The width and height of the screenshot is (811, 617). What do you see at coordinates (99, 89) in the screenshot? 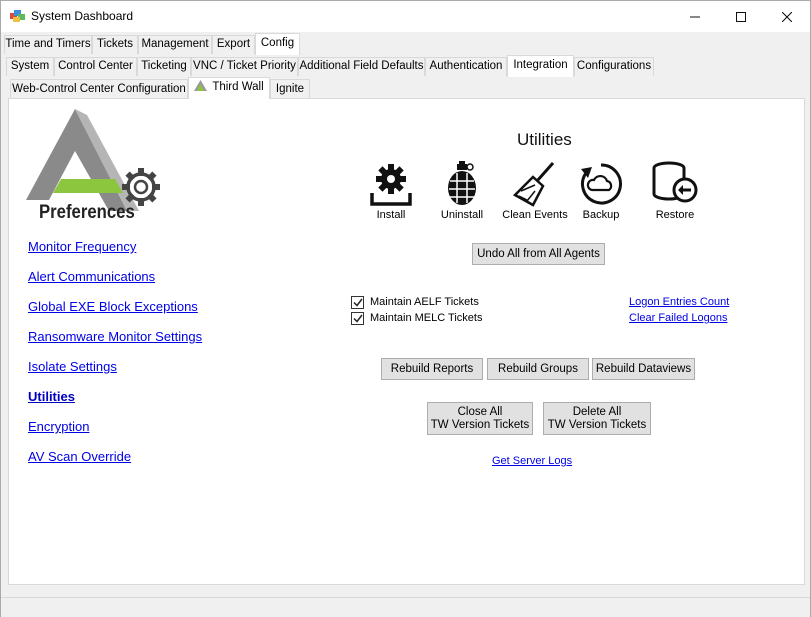
I see `tab-web-control-center-configuration: Web-Control Center Configuration` at bounding box center [99, 89].